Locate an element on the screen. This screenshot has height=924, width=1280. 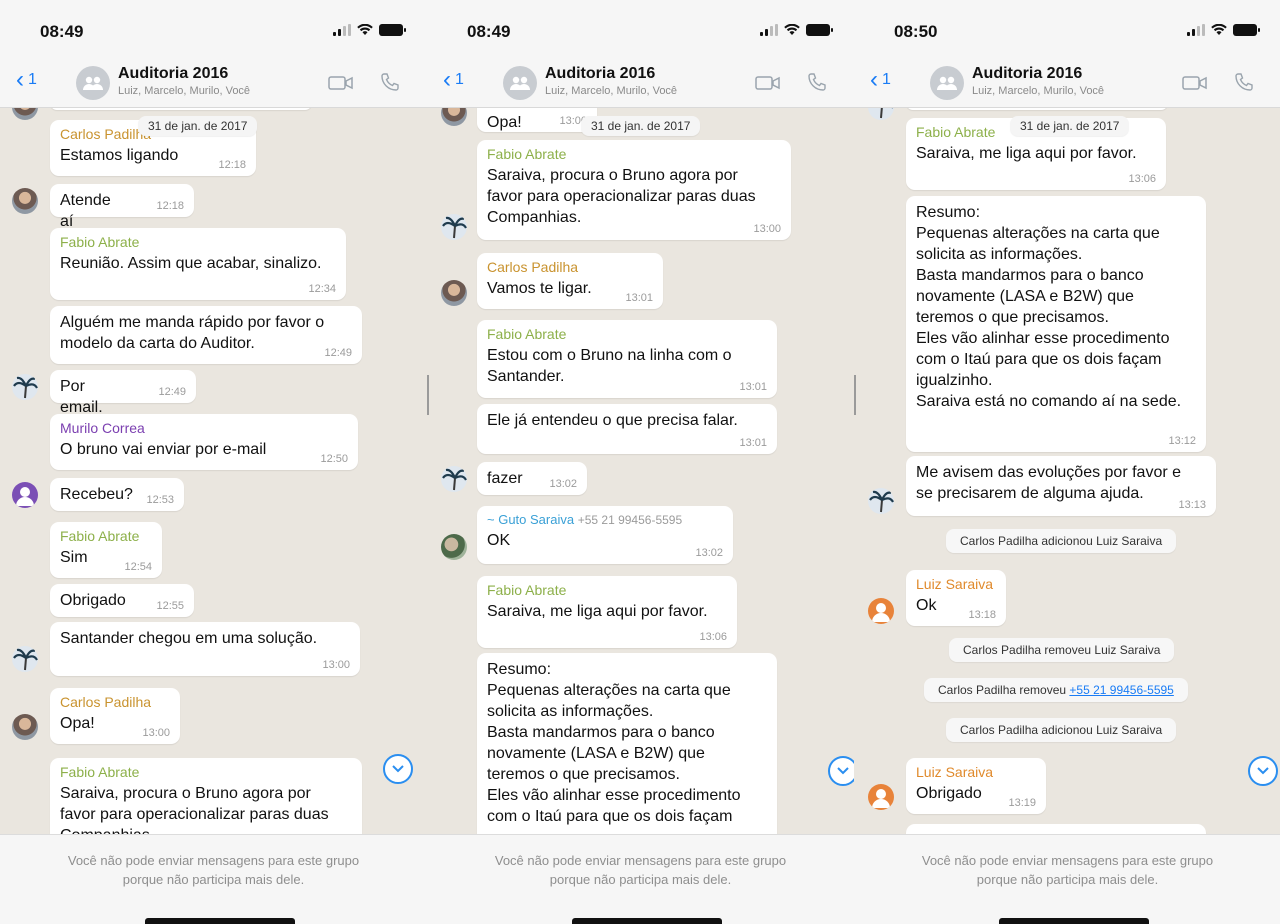
message-sender: ~ Guto Saraiva +55 21 99456-5595 is located at coordinates (605, 519).